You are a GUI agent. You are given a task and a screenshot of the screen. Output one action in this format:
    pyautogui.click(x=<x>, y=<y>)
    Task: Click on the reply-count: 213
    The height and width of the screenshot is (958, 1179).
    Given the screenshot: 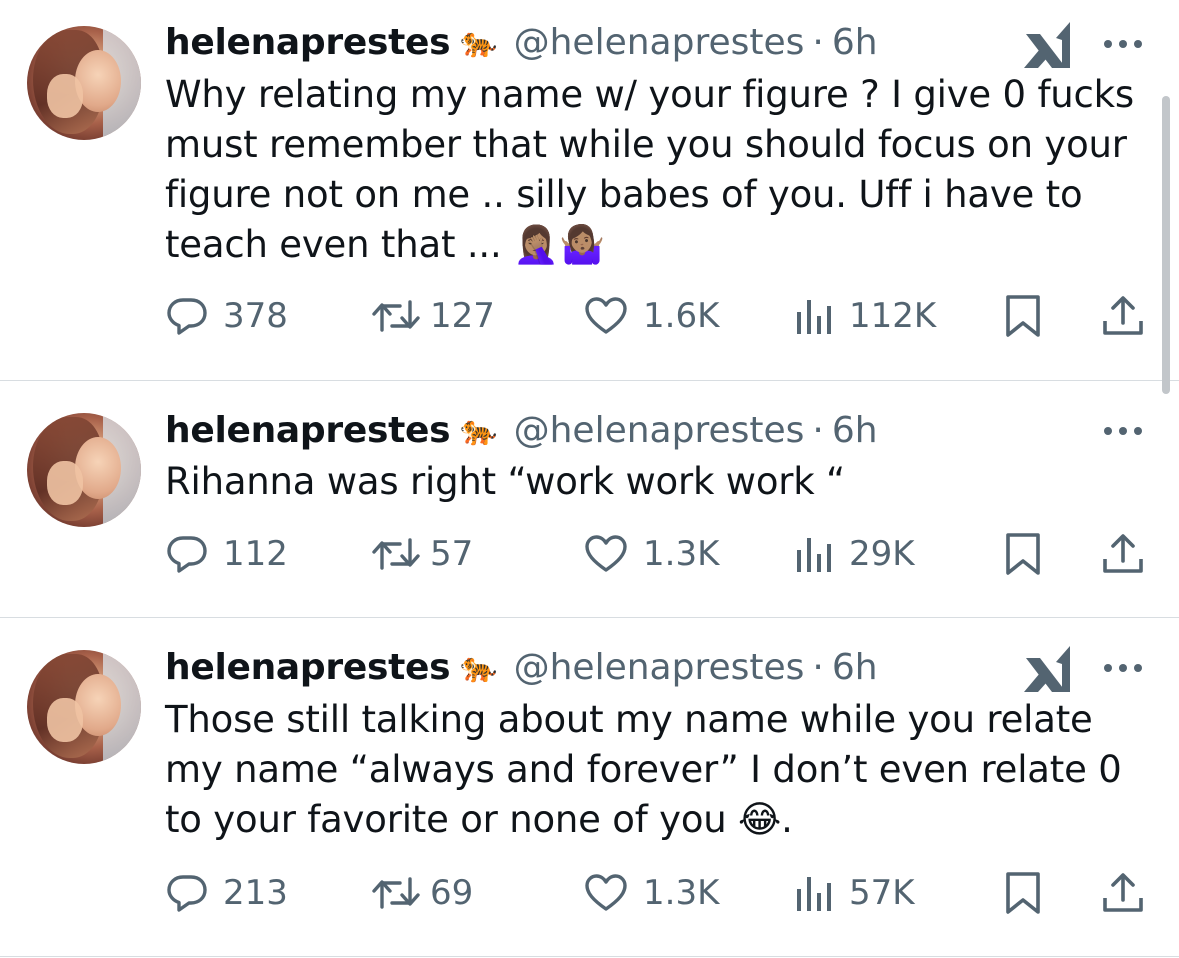 What is the action you would take?
    pyautogui.click(x=255, y=893)
    